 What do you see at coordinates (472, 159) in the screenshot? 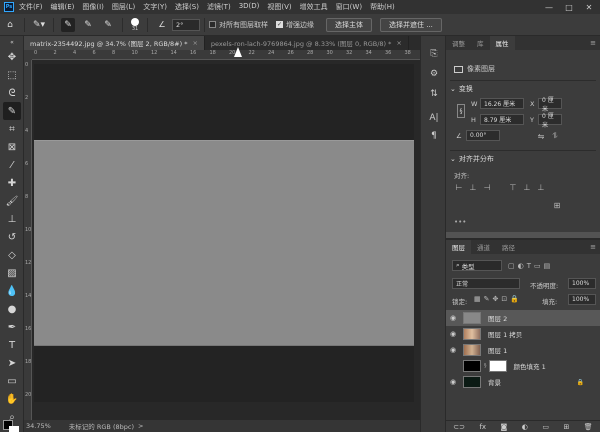
I see `align-section-header: ⌄ 对齐并分布` at bounding box center [472, 159].